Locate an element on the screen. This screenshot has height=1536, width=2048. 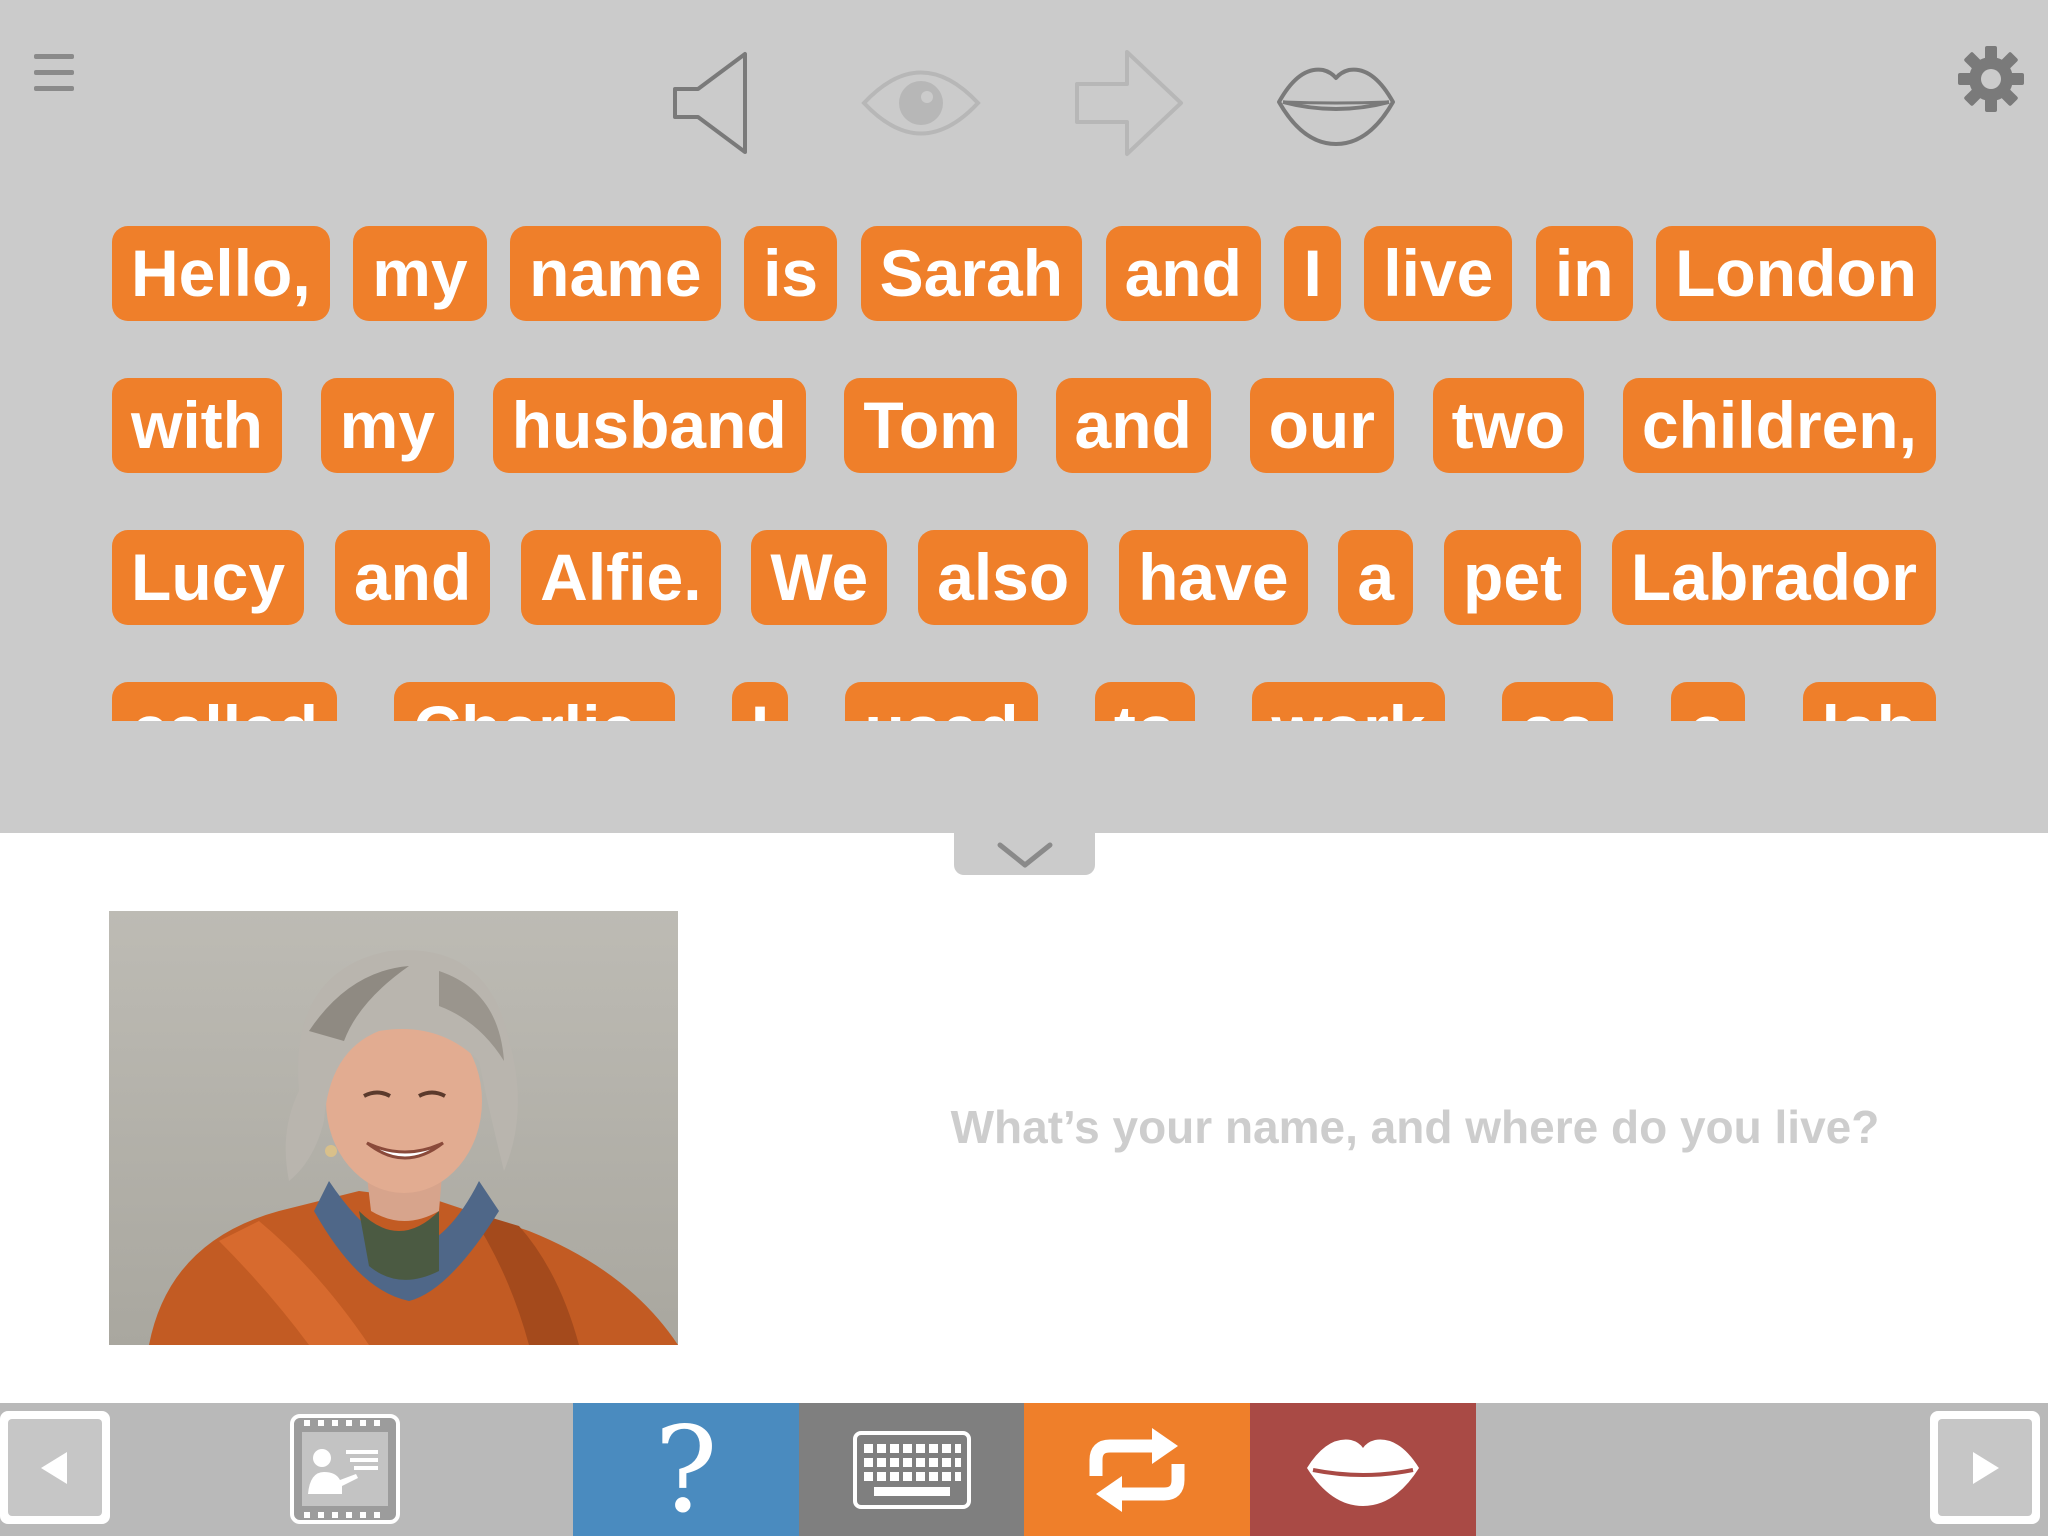
repeat-icon is located at coordinates (1137, 1469).